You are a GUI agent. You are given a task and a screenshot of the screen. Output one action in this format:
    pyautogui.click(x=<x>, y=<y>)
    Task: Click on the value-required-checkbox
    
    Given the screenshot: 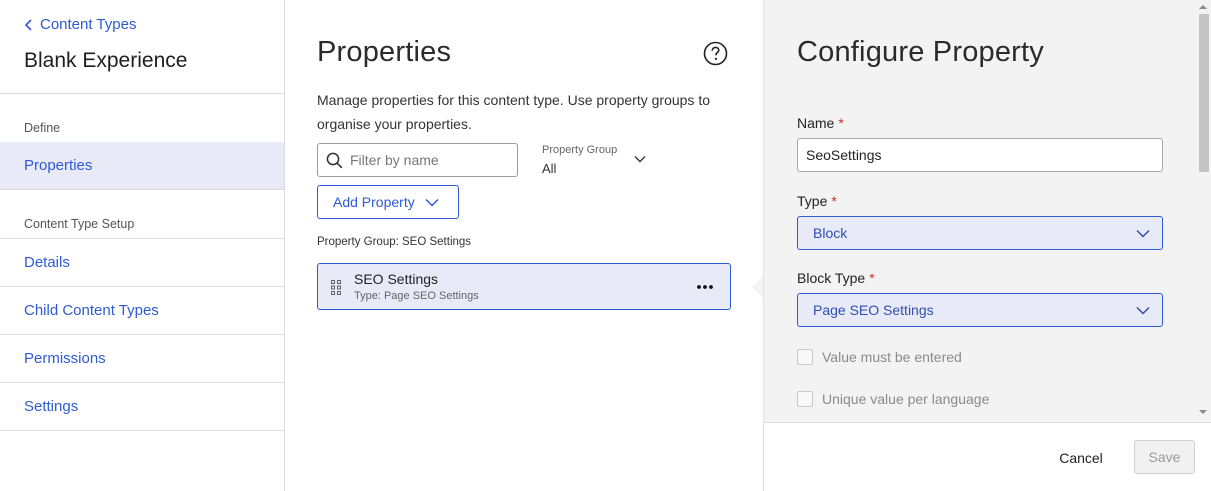 What is the action you would take?
    pyautogui.click(x=805, y=357)
    